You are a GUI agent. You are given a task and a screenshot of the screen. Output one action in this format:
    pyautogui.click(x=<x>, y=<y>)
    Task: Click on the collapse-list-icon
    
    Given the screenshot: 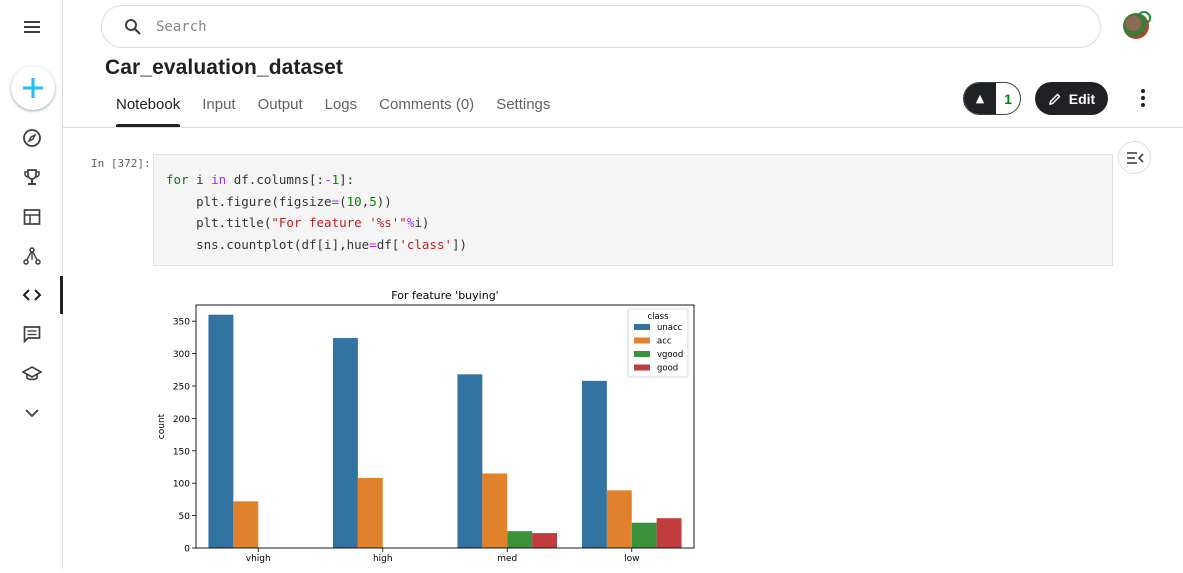 What is the action you would take?
    pyautogui.click(x=1135, y=157)
    